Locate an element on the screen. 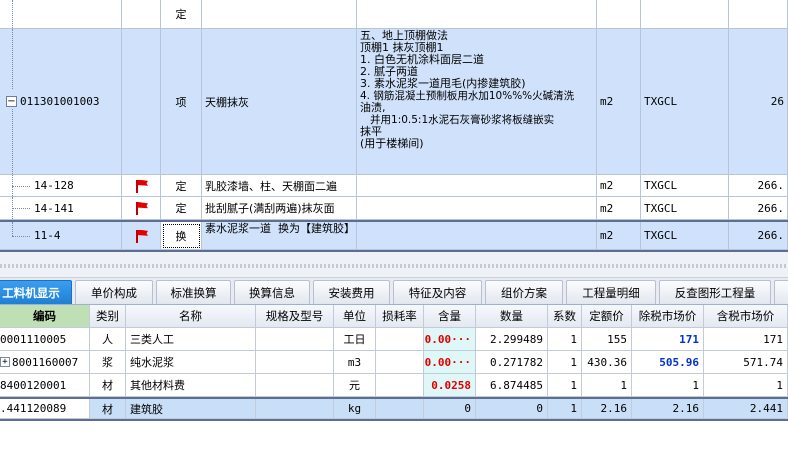  panel-splitter is located at coordinates (394, 265).